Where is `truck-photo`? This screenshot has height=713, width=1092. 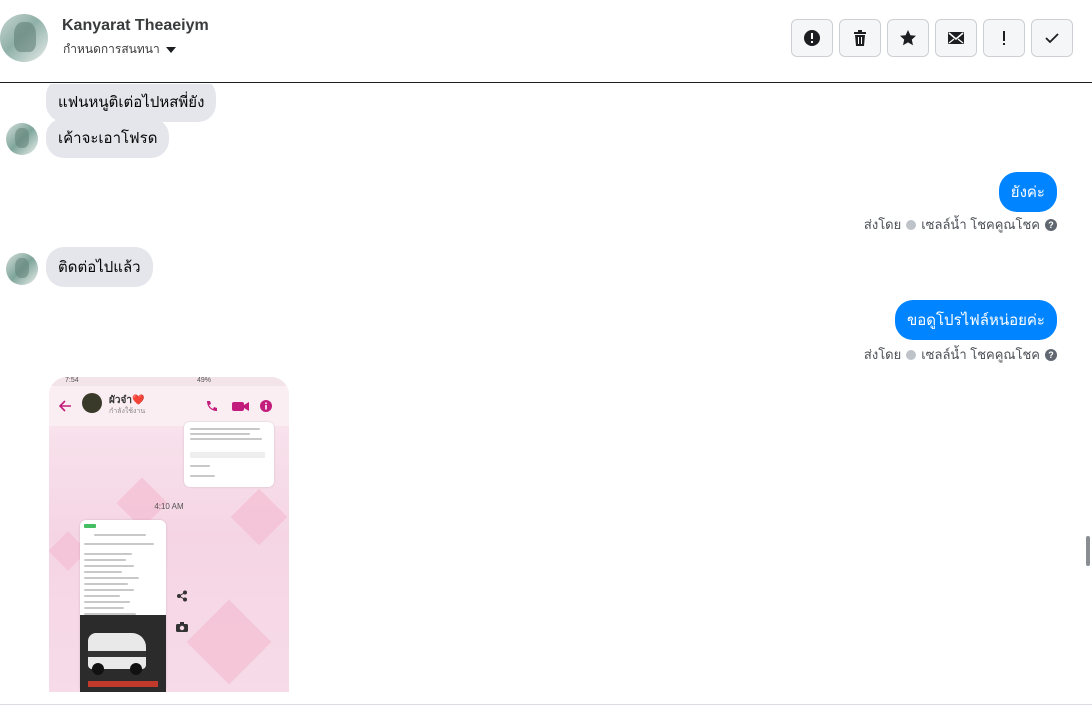 truck-photo is located at coordinates (123, 653).